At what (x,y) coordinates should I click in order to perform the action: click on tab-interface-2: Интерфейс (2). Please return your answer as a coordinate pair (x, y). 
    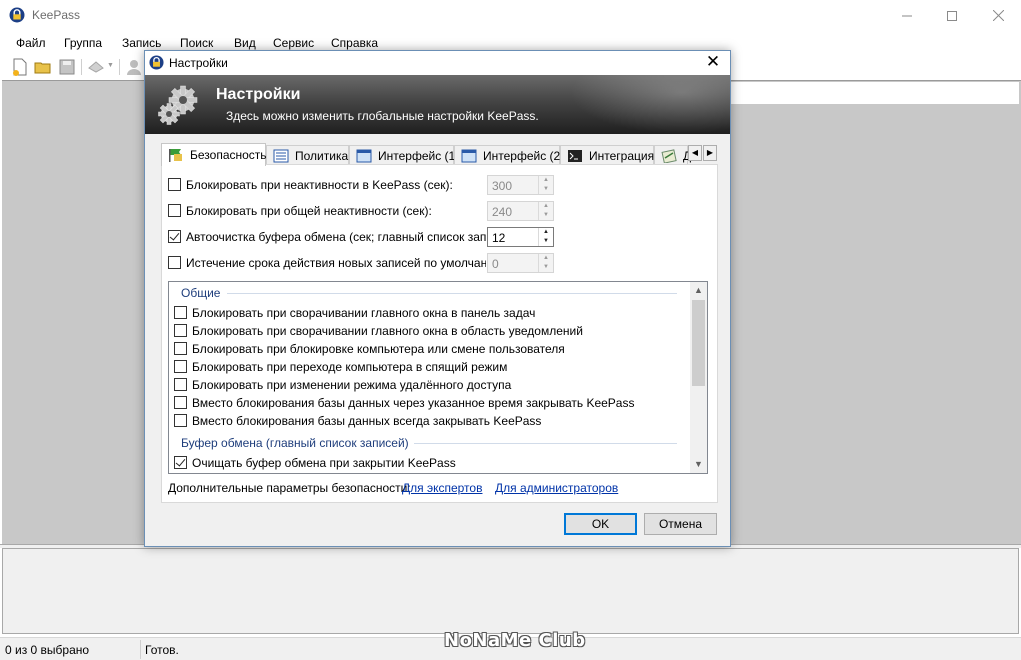
    Looking at the image, I should click on (509, 155).